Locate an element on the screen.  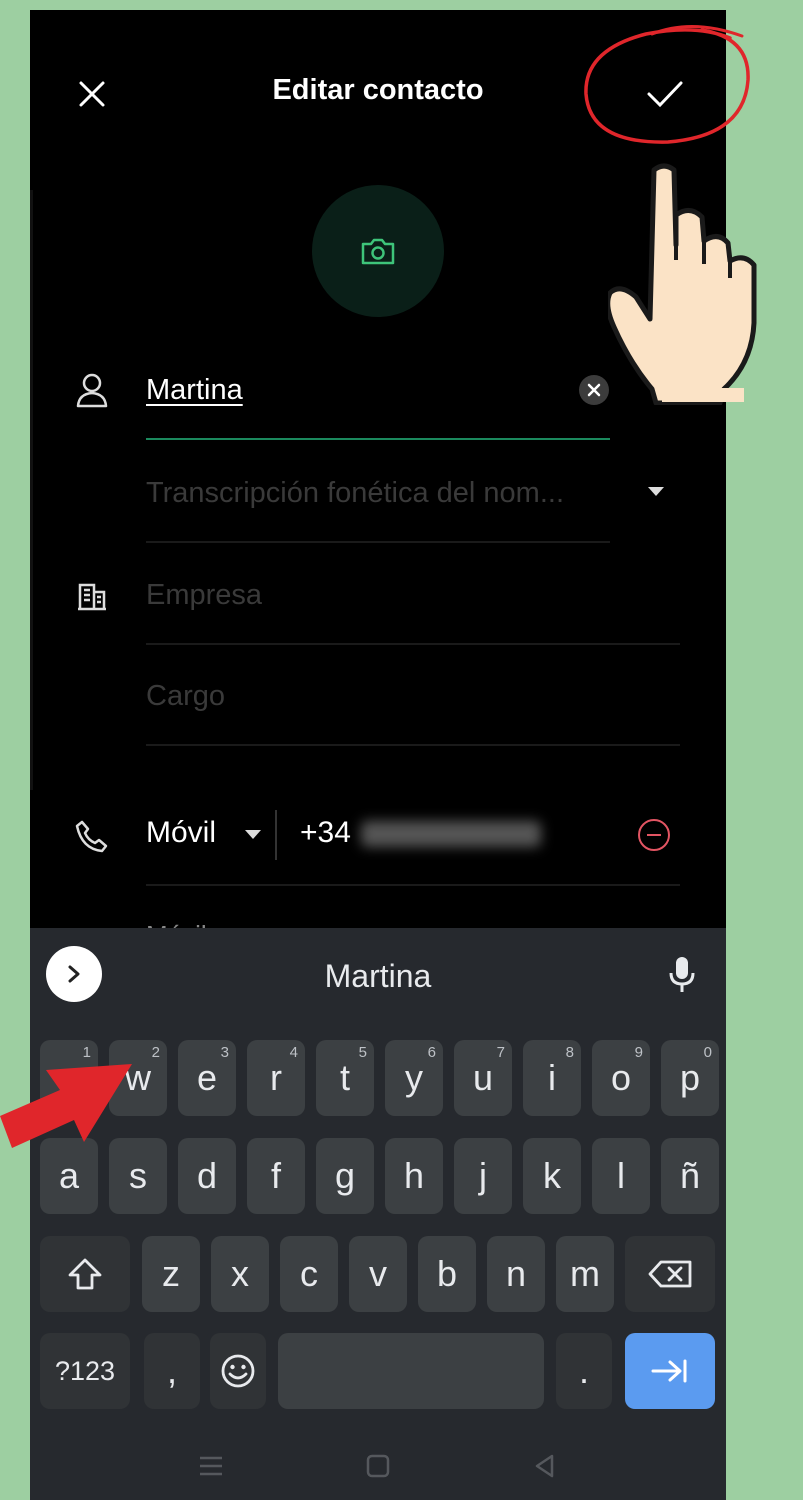
back-icon is located at coordinates (544, 1466).